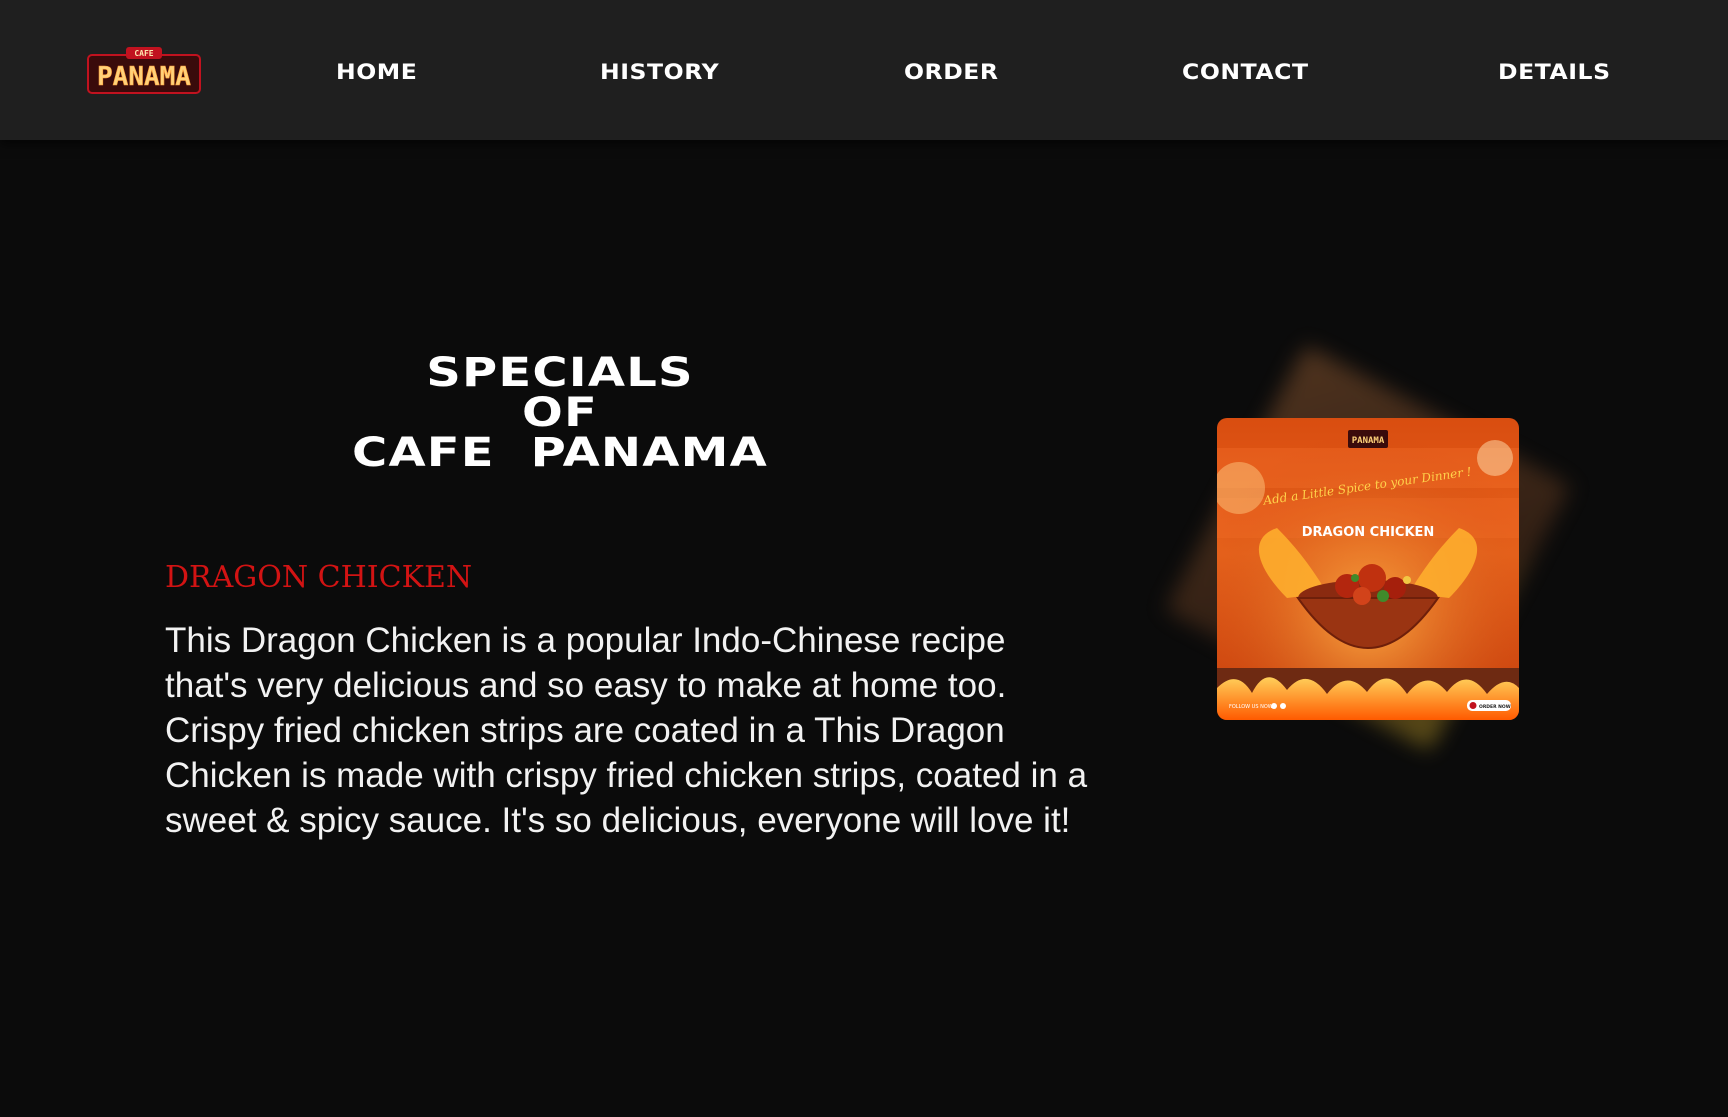 The image size is (1728, 1117). I want to click on poster-dish-title: DRAGON CHICKEN, so click(1368, 532).